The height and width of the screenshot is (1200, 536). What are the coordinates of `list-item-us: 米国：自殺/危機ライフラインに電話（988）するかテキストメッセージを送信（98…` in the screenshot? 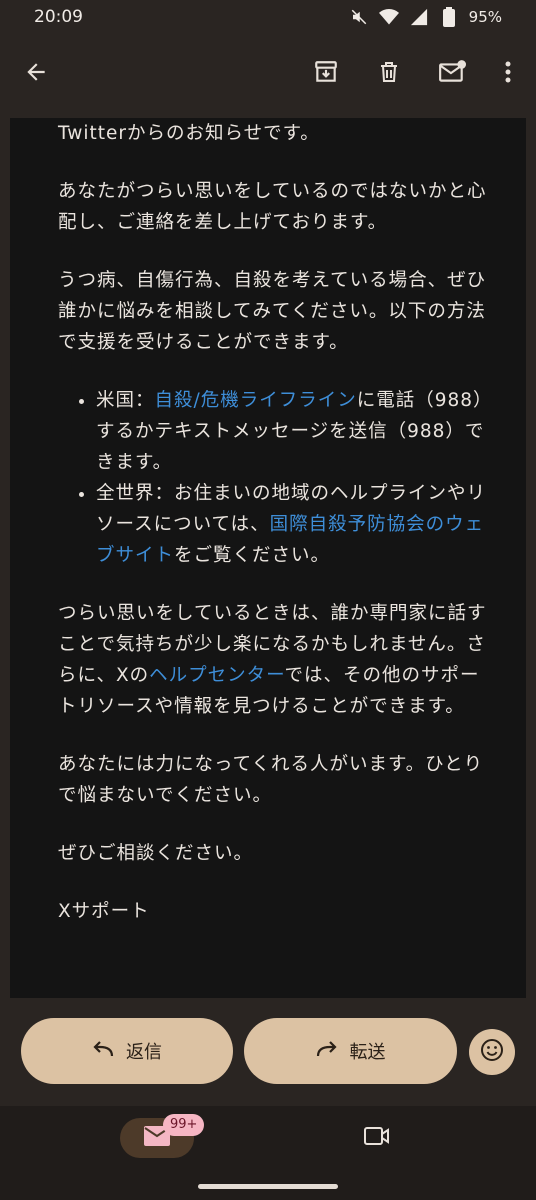 It's located at (292, 431).